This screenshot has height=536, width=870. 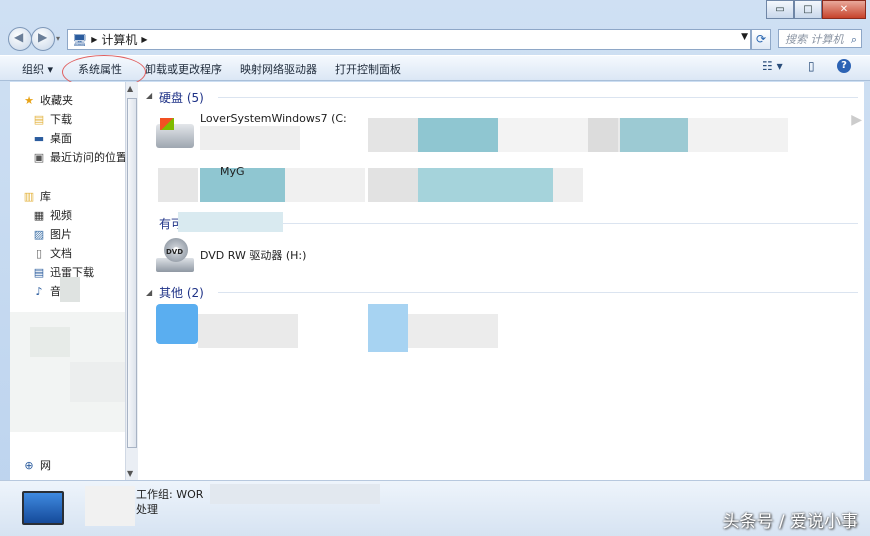 I want to click on group-other: 其他 (2), so click(x=181, y=292).